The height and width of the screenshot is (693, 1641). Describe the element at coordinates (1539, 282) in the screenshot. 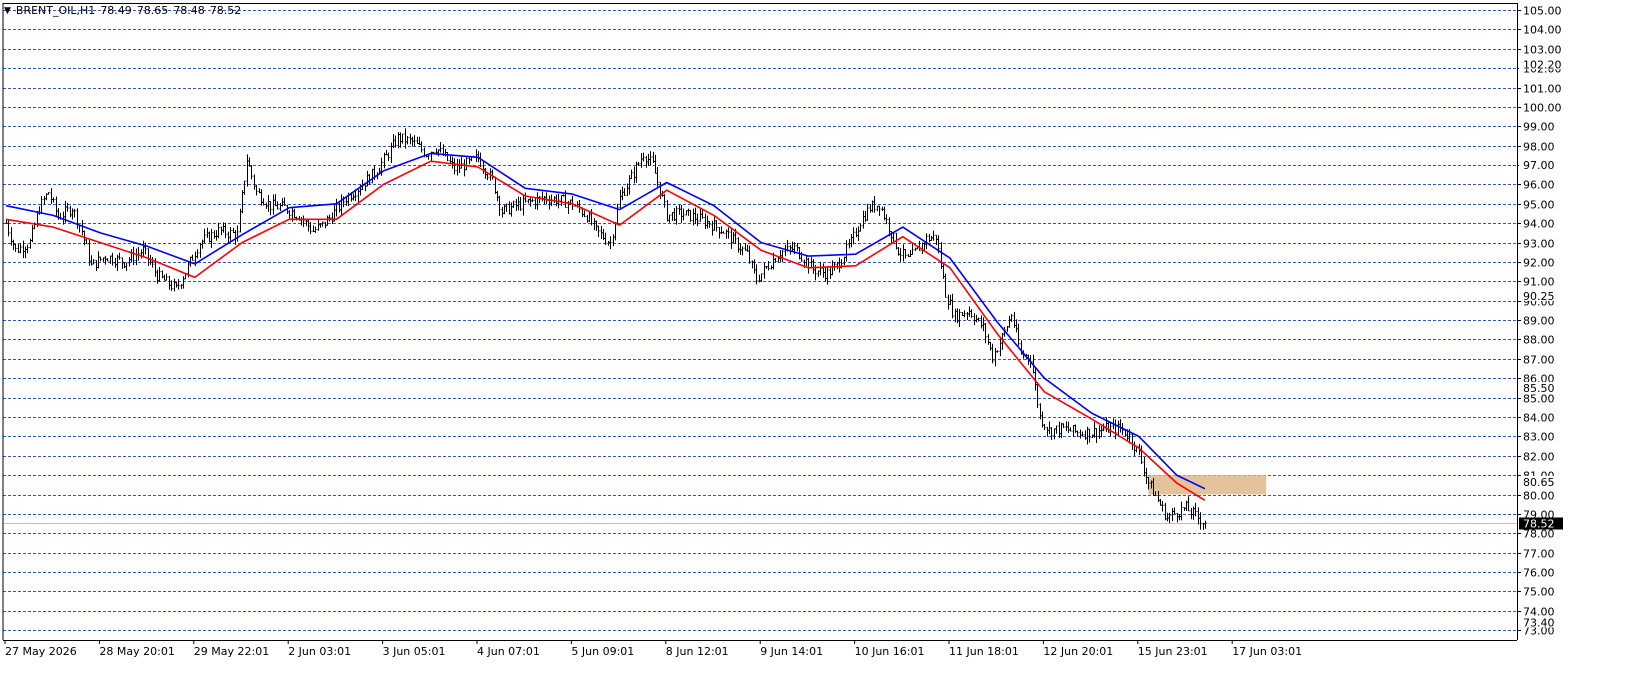

I see `y-tick-label: 91.00` at that location.